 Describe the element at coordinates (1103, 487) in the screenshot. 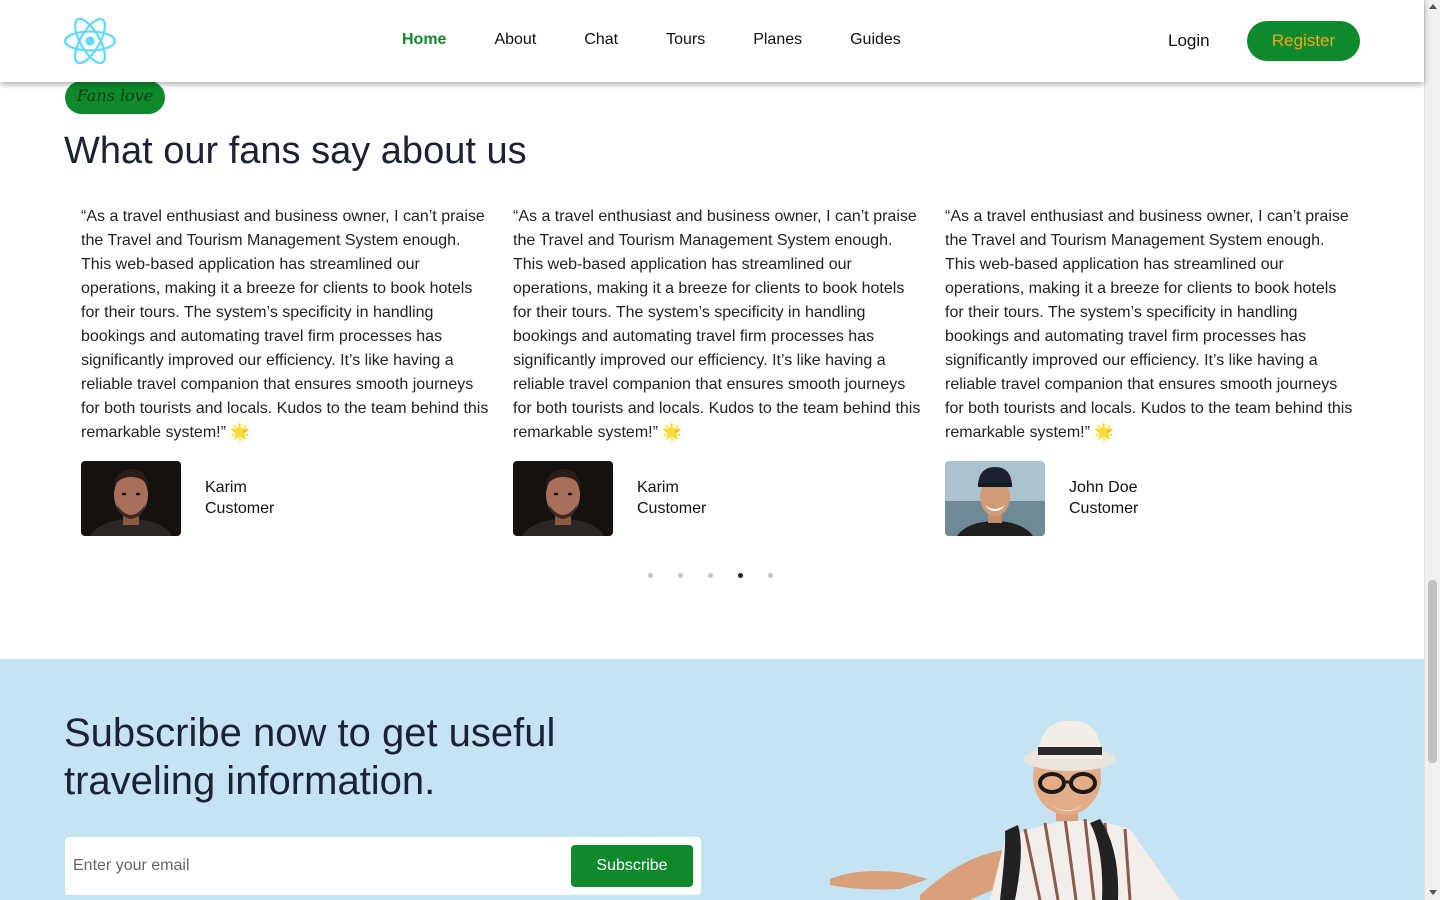

I see `author-name: John Doe` at that location.